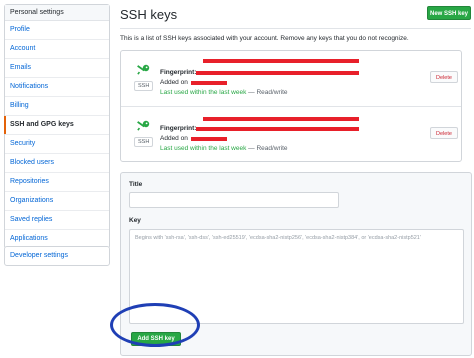 This screenshot has width=474, height=358. What do you see at coordinates (57, 201) in the screenshot?
I see `sidebar-item-organizations: Organizations` at bounding box center [57, 201].